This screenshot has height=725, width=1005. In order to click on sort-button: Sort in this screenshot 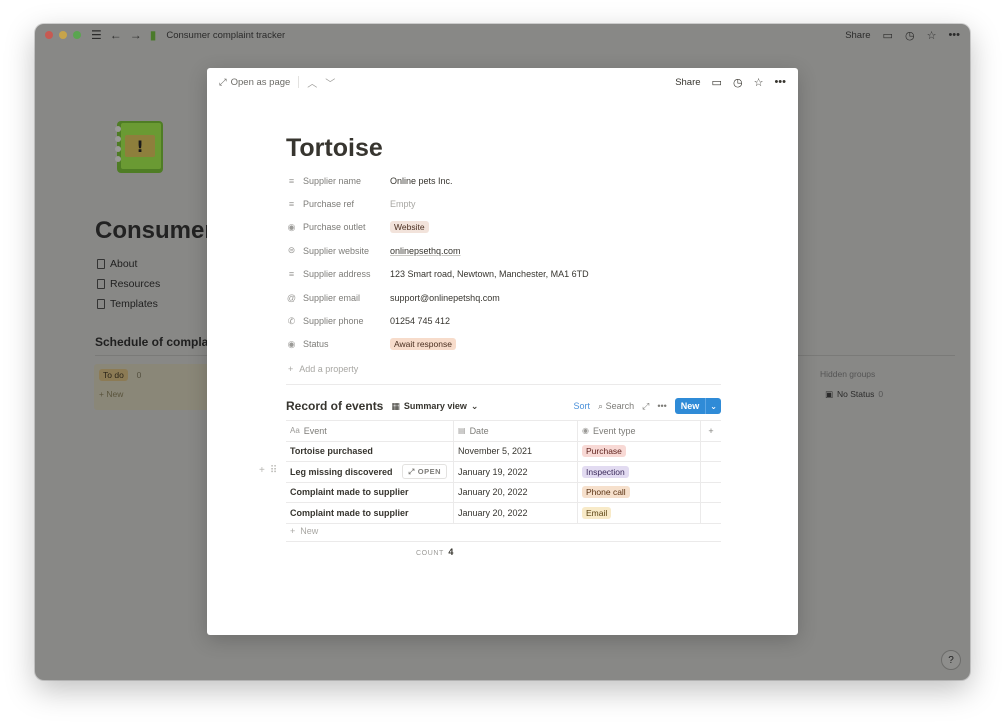, I will do `click(582, 406)`.